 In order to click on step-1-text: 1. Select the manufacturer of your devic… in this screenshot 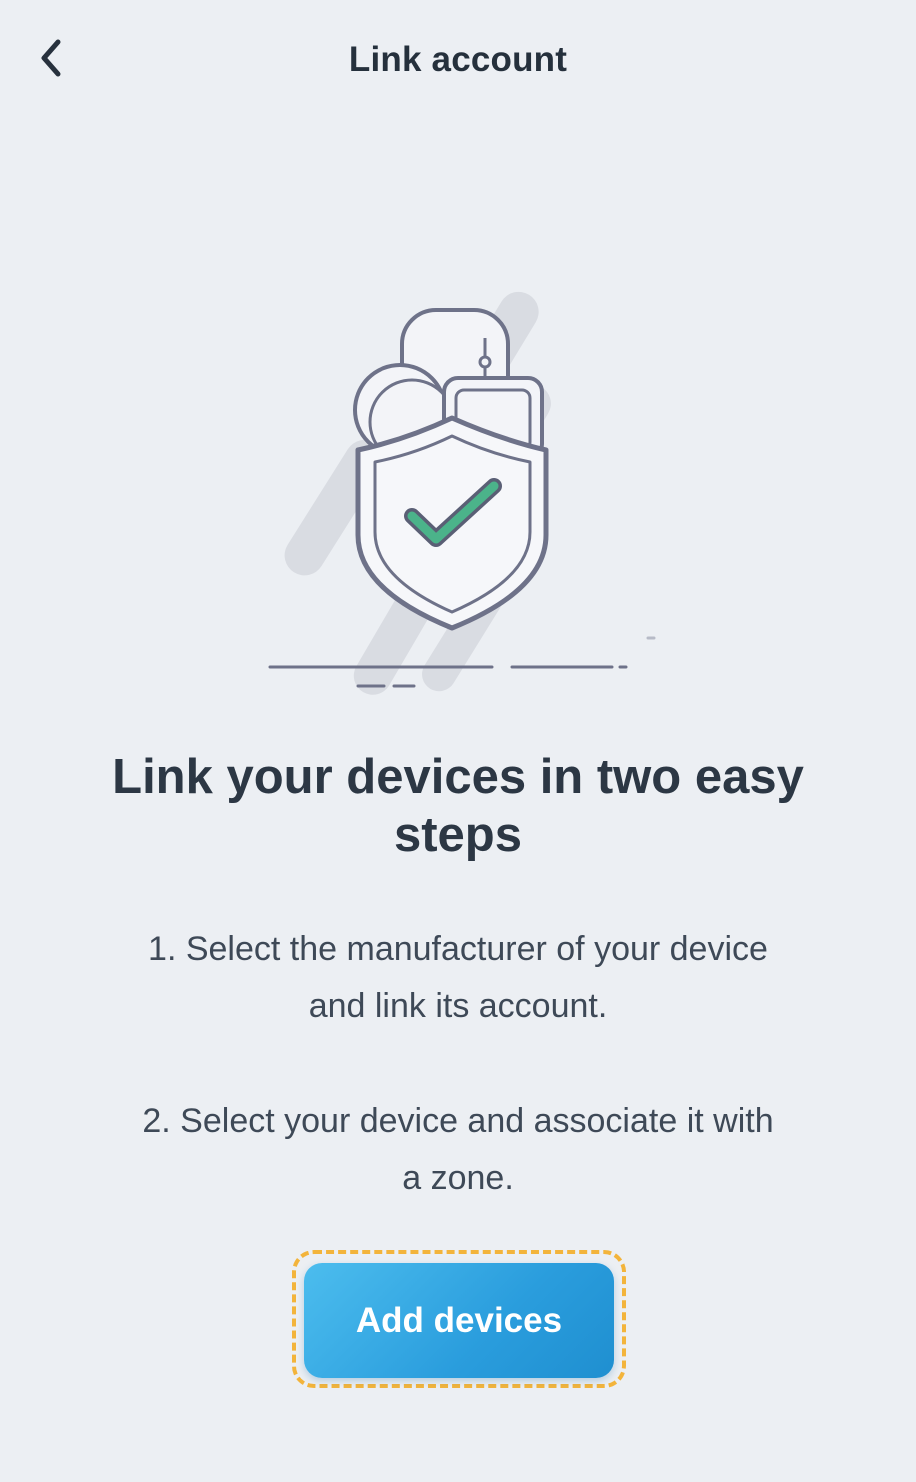, I will do `click(458, 977)`.